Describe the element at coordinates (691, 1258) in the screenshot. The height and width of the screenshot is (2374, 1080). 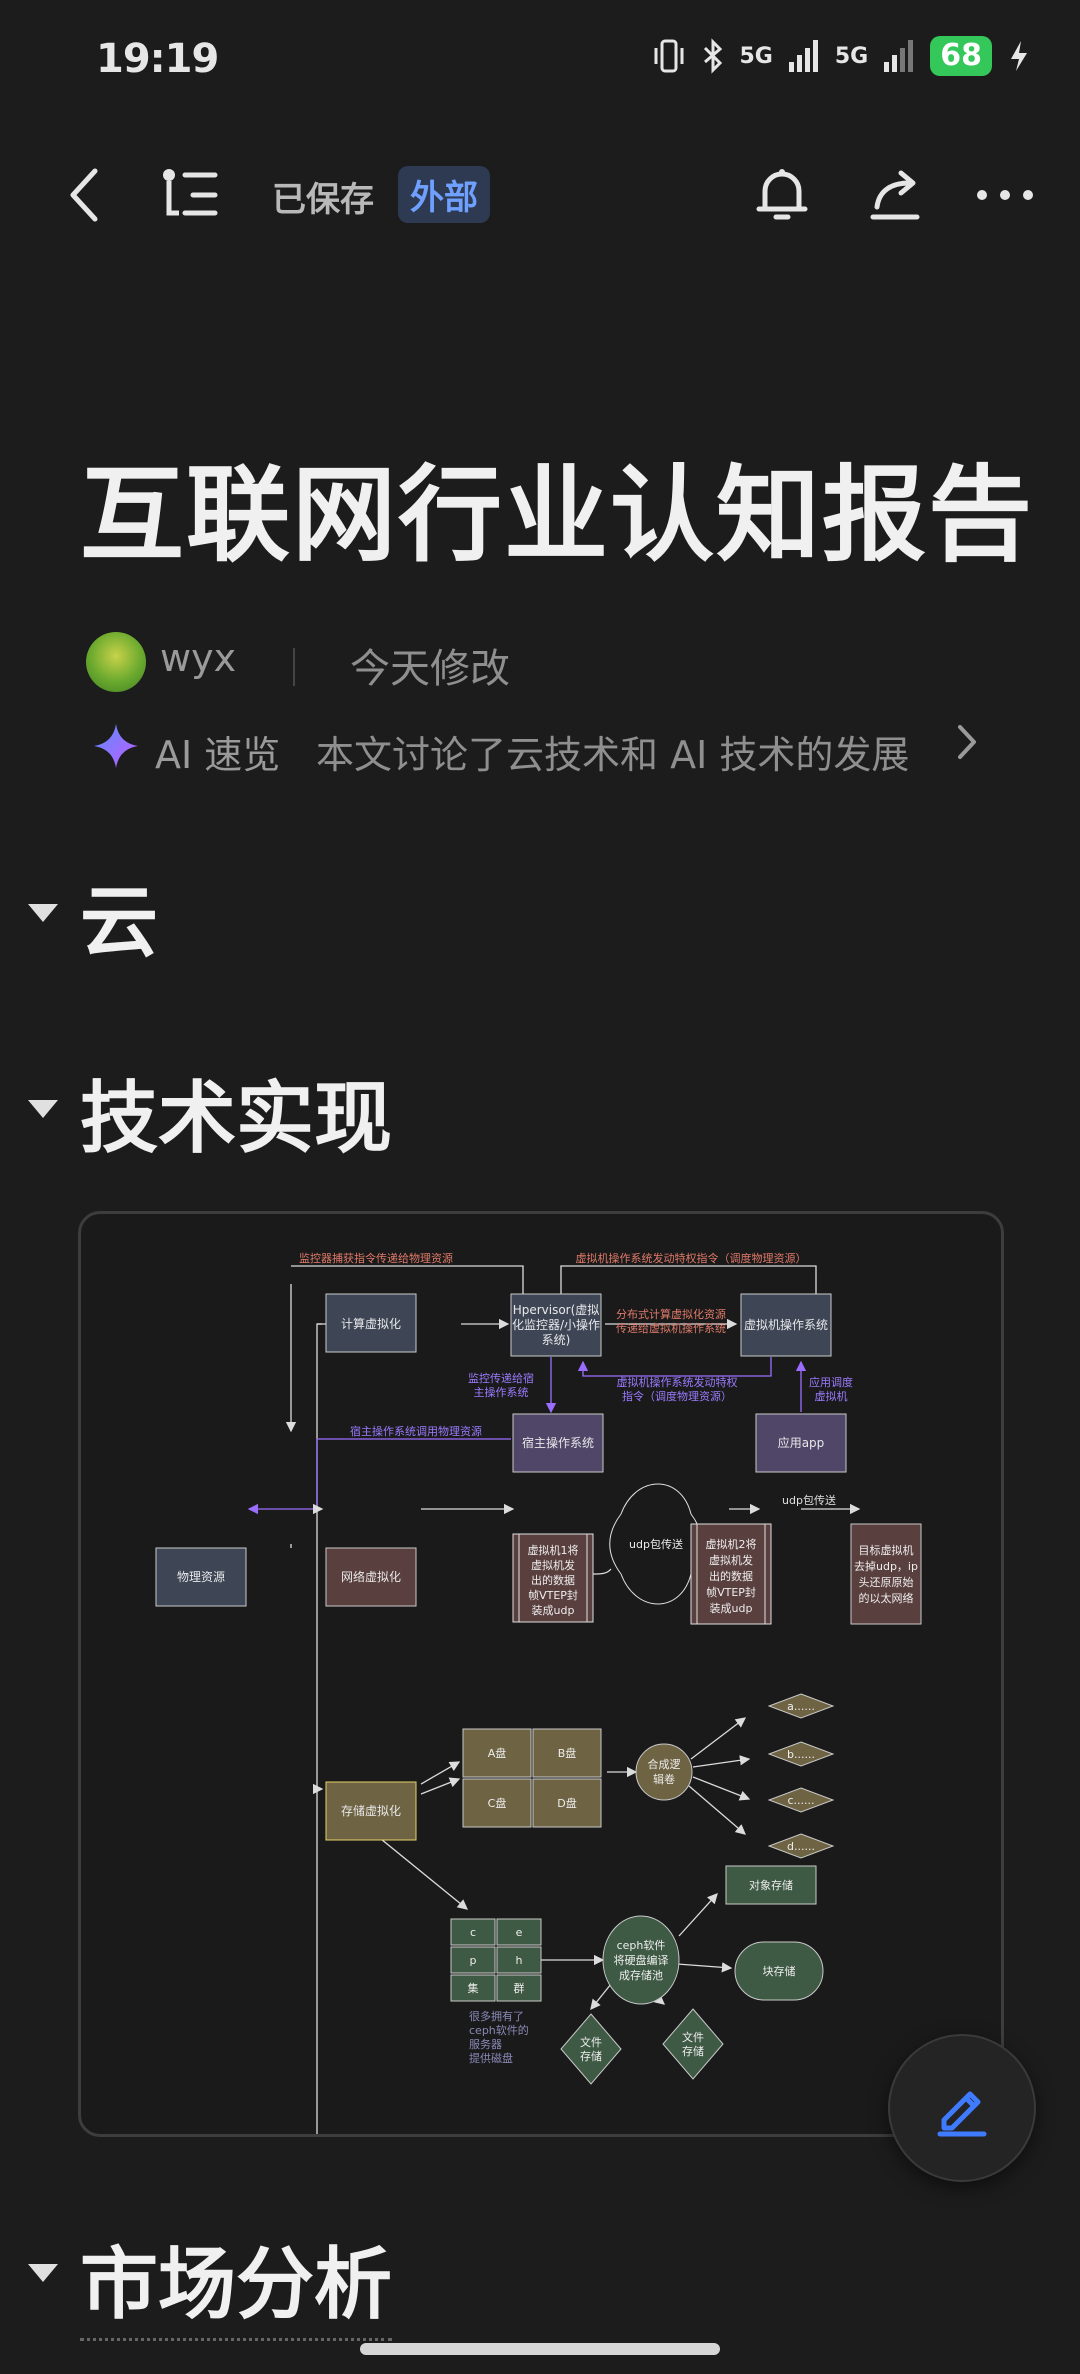
I see `edge-label: 虚拟机操作系统发动特权指令（调度物理资源）` at that location.